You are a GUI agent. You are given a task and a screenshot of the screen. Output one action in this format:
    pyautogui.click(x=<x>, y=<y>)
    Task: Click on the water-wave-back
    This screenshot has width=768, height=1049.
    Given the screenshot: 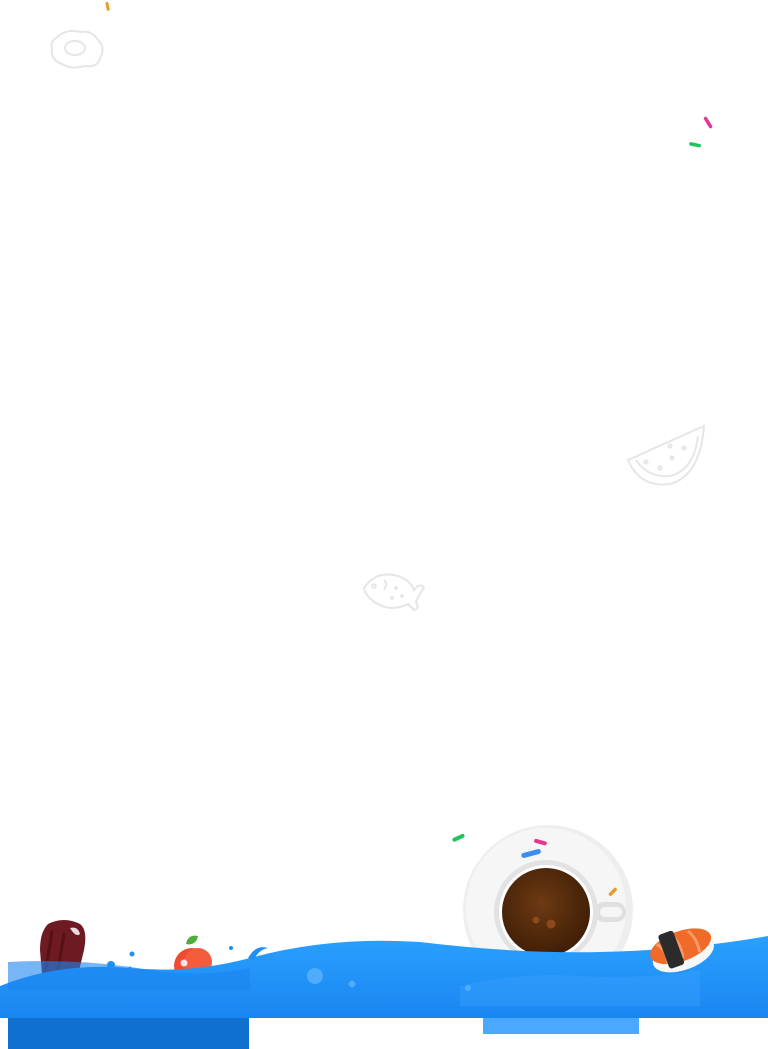 What is the action you would take?
    pyautogui.click(x=129, y=975)
    